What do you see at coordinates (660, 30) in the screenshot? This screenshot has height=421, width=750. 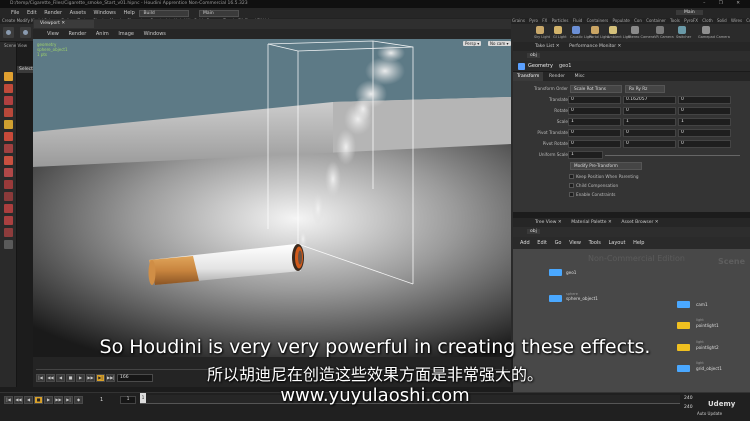 I see `vr-camera-icon` at bounding box center [660, 30].